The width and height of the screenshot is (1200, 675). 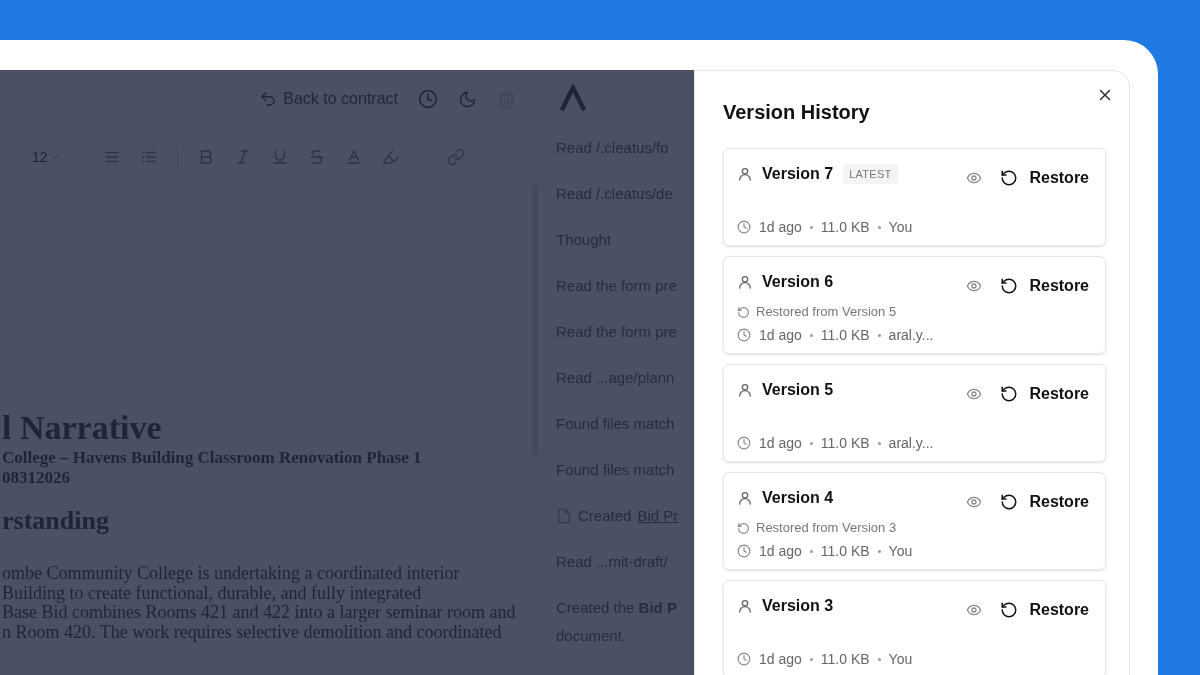 What do you see at coordinates (798, 606) in the screenshot?
I see `version-name: Version 3` at bounding box center [798, 606].